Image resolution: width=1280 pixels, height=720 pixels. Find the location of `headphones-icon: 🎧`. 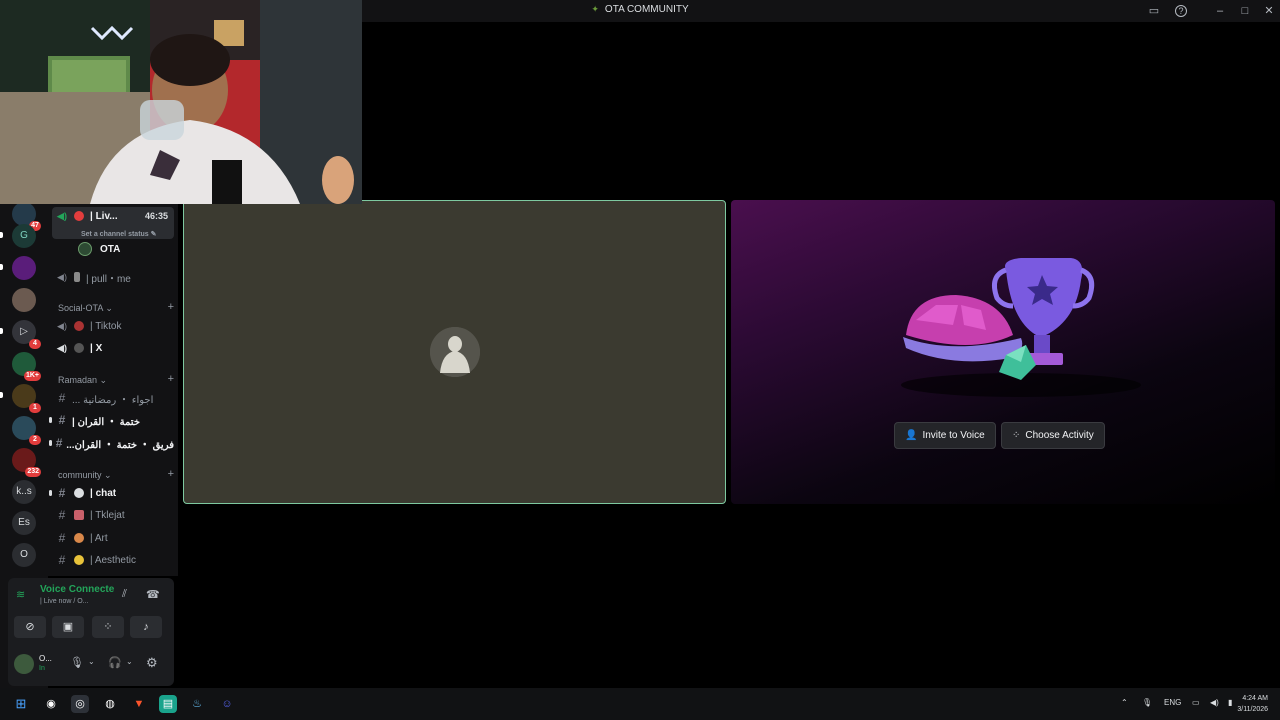

headphones-icon: 🎧 is located at coordinates (115, 662).